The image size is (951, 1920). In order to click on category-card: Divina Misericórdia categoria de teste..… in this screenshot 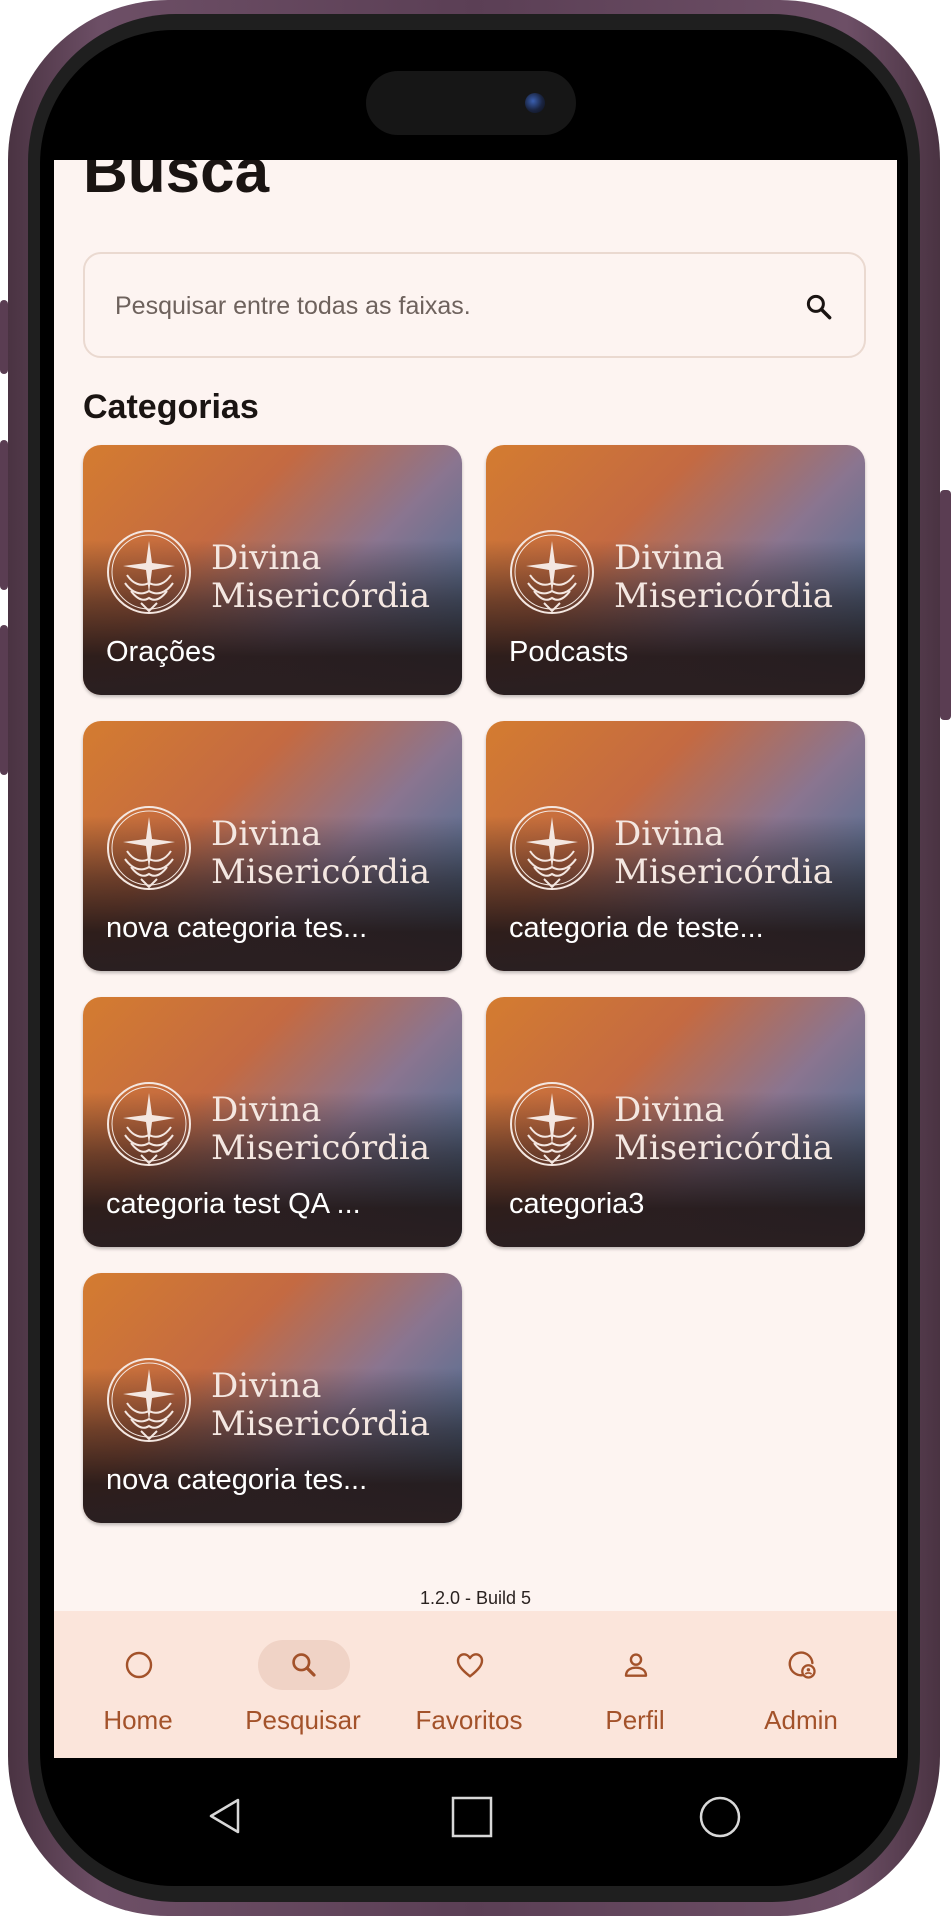, I will do `click(675, 846)`.